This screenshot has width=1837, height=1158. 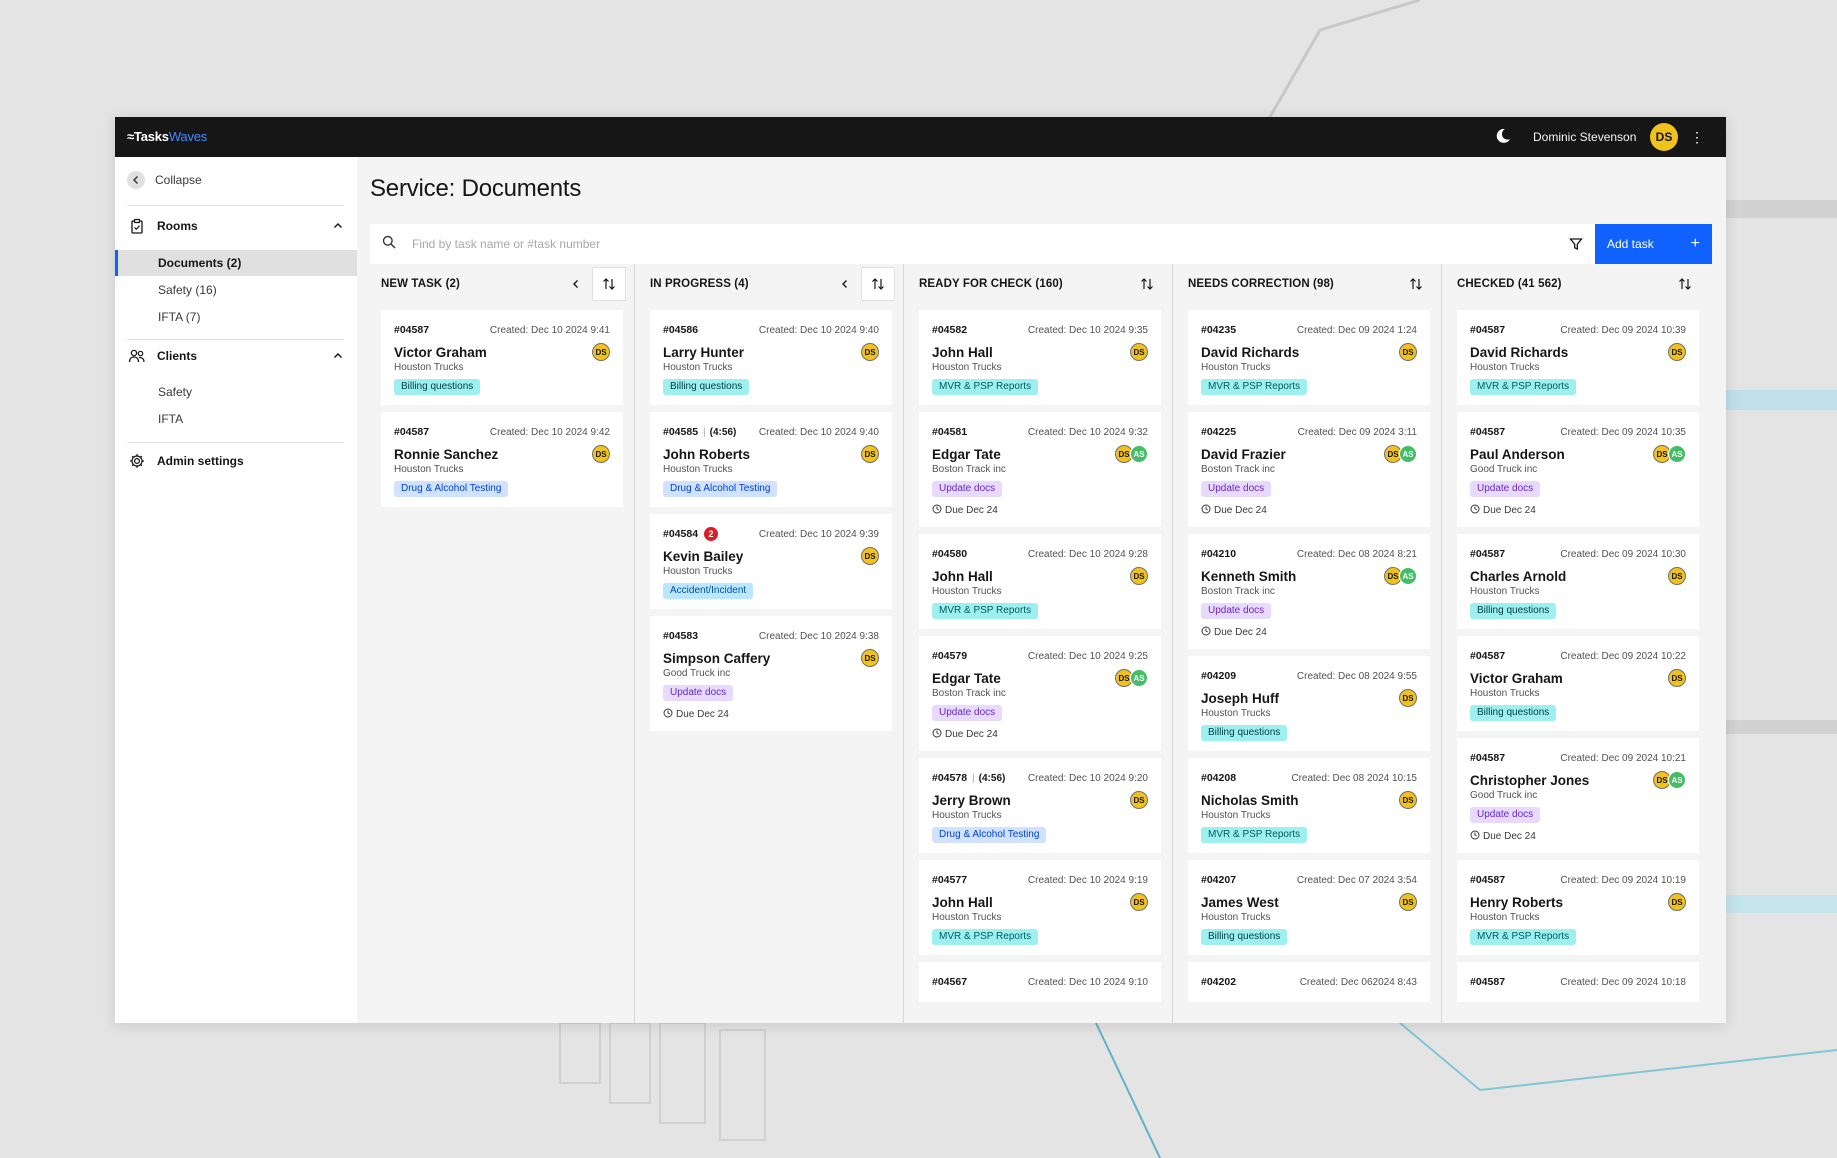 I want to click on admin-settings-link: Admin settings, so click(x=235, y=461).